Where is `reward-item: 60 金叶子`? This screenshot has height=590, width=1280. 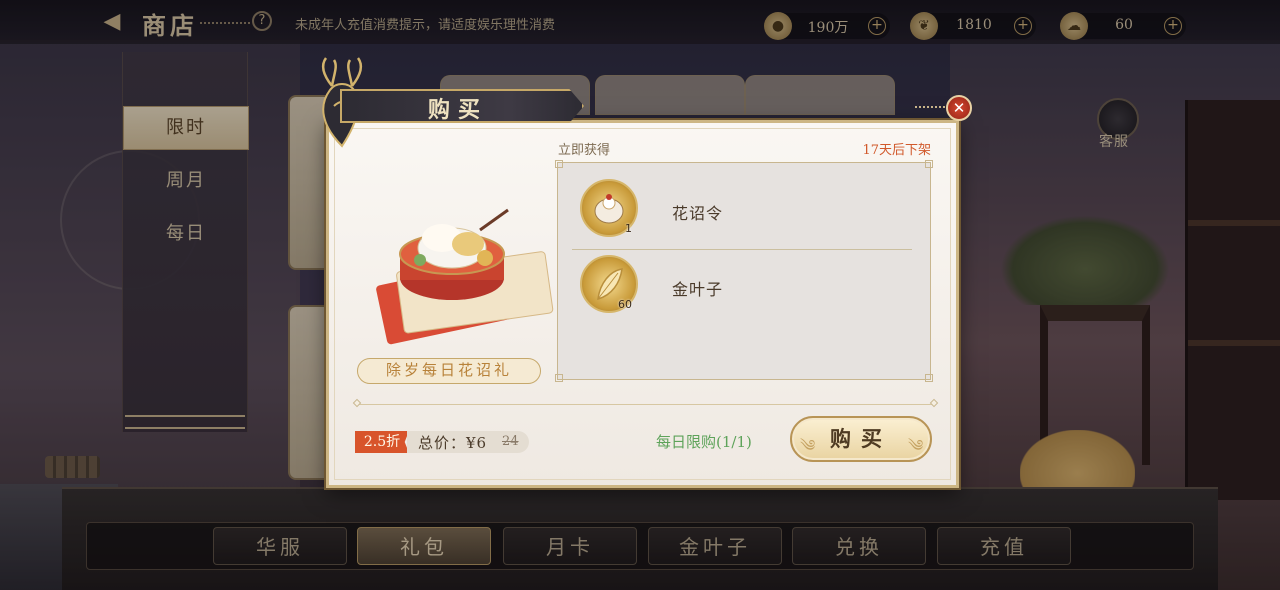 reward-item: 60 金叶子 is located at coordinates (745, 278).